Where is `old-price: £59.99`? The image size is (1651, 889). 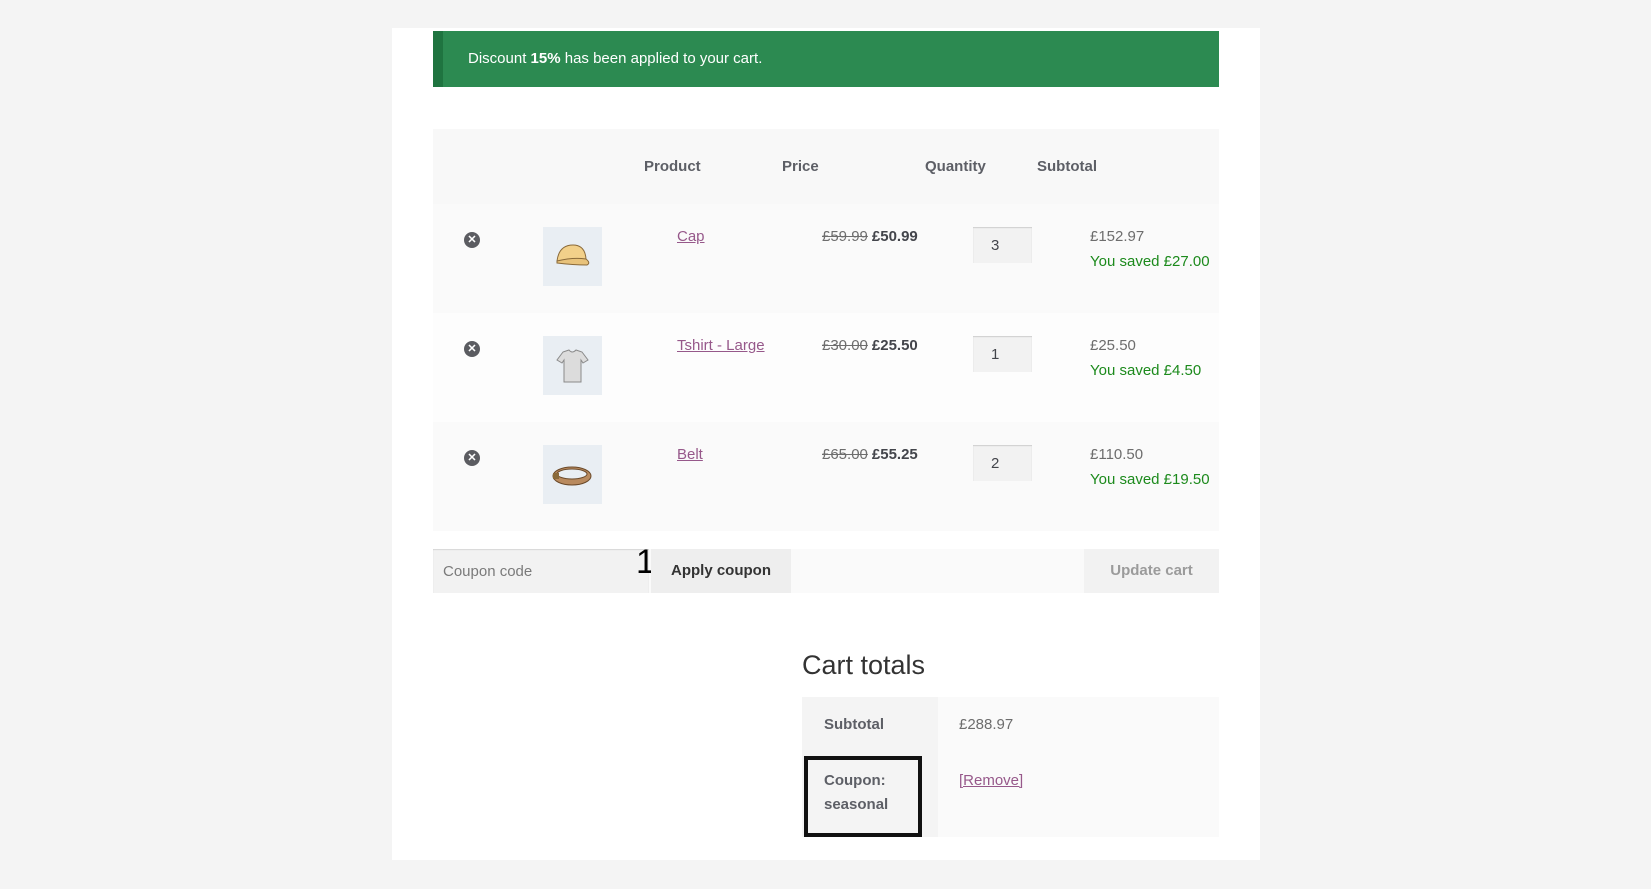 old-price: £59.99 is located at coordinates (845, 236).